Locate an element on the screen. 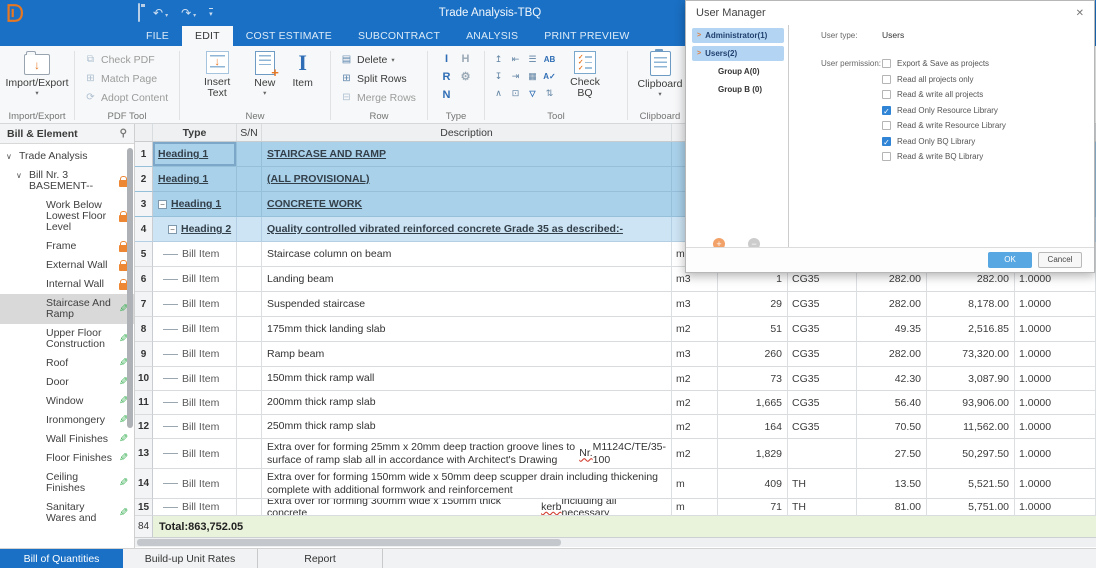 The height and width of the screenshot is (568, 1096). permission-item: Read & write BQ Library is located at coordinates (944, 157).